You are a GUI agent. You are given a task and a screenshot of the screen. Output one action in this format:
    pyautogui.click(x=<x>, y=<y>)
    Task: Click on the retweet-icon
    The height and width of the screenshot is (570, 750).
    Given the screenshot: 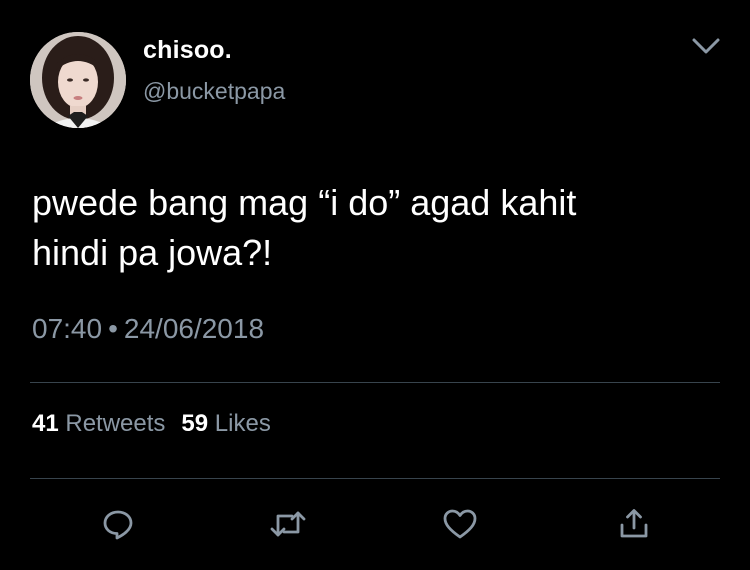 What is the action you would take?
    pyautogui.click(x=288, y=524)
    